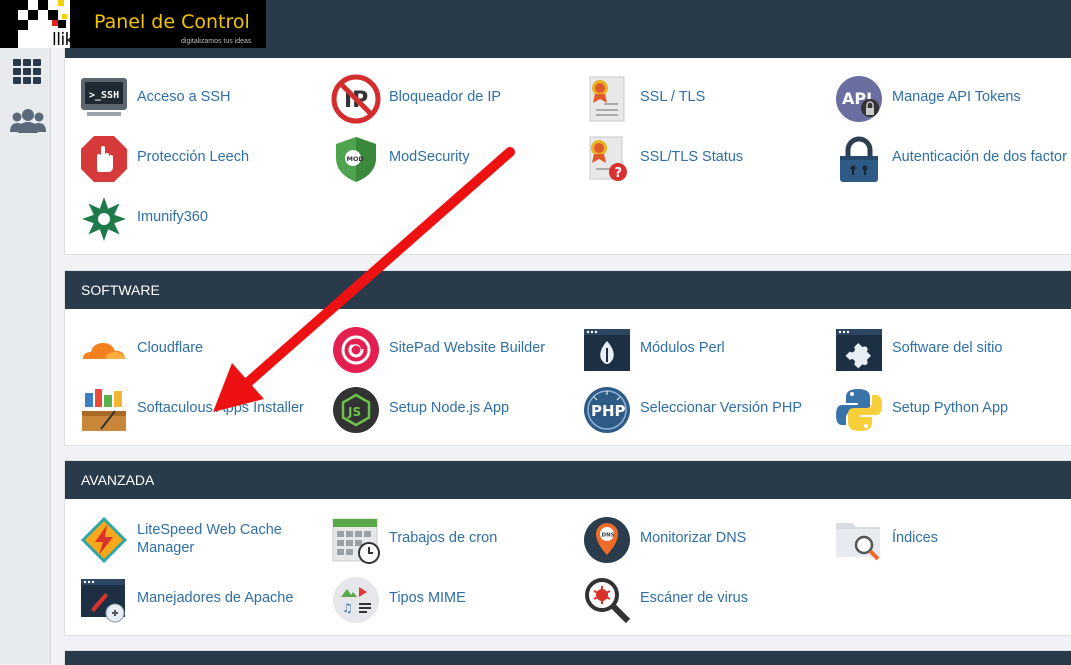  Describe the element at coordinates (104, 219) in the screenshot. I see `imunify360-icon` at that location.